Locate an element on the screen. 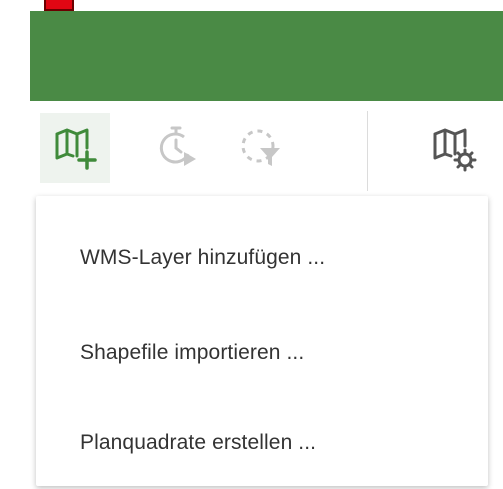  map-settings-icon is located at coordinates (455, 150).